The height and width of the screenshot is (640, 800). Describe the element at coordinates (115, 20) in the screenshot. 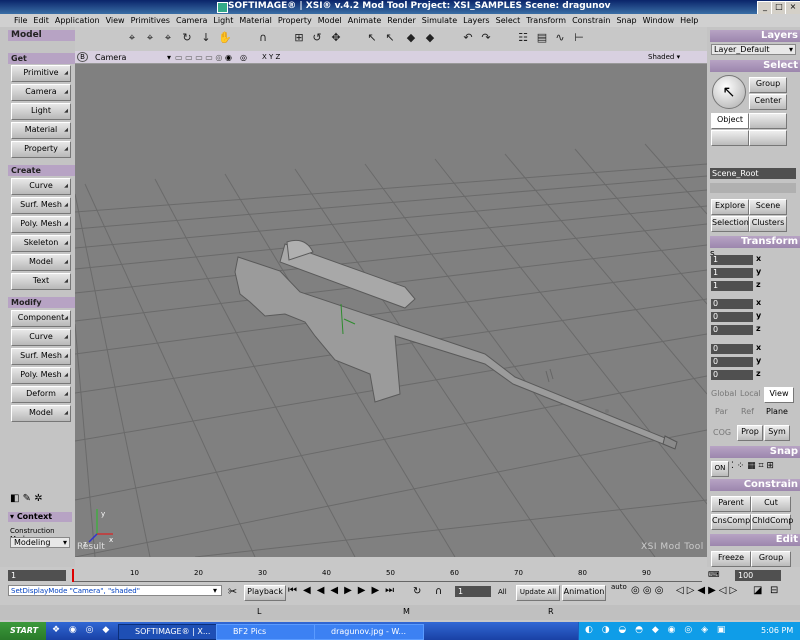

I see `menu-view: View` at that location.